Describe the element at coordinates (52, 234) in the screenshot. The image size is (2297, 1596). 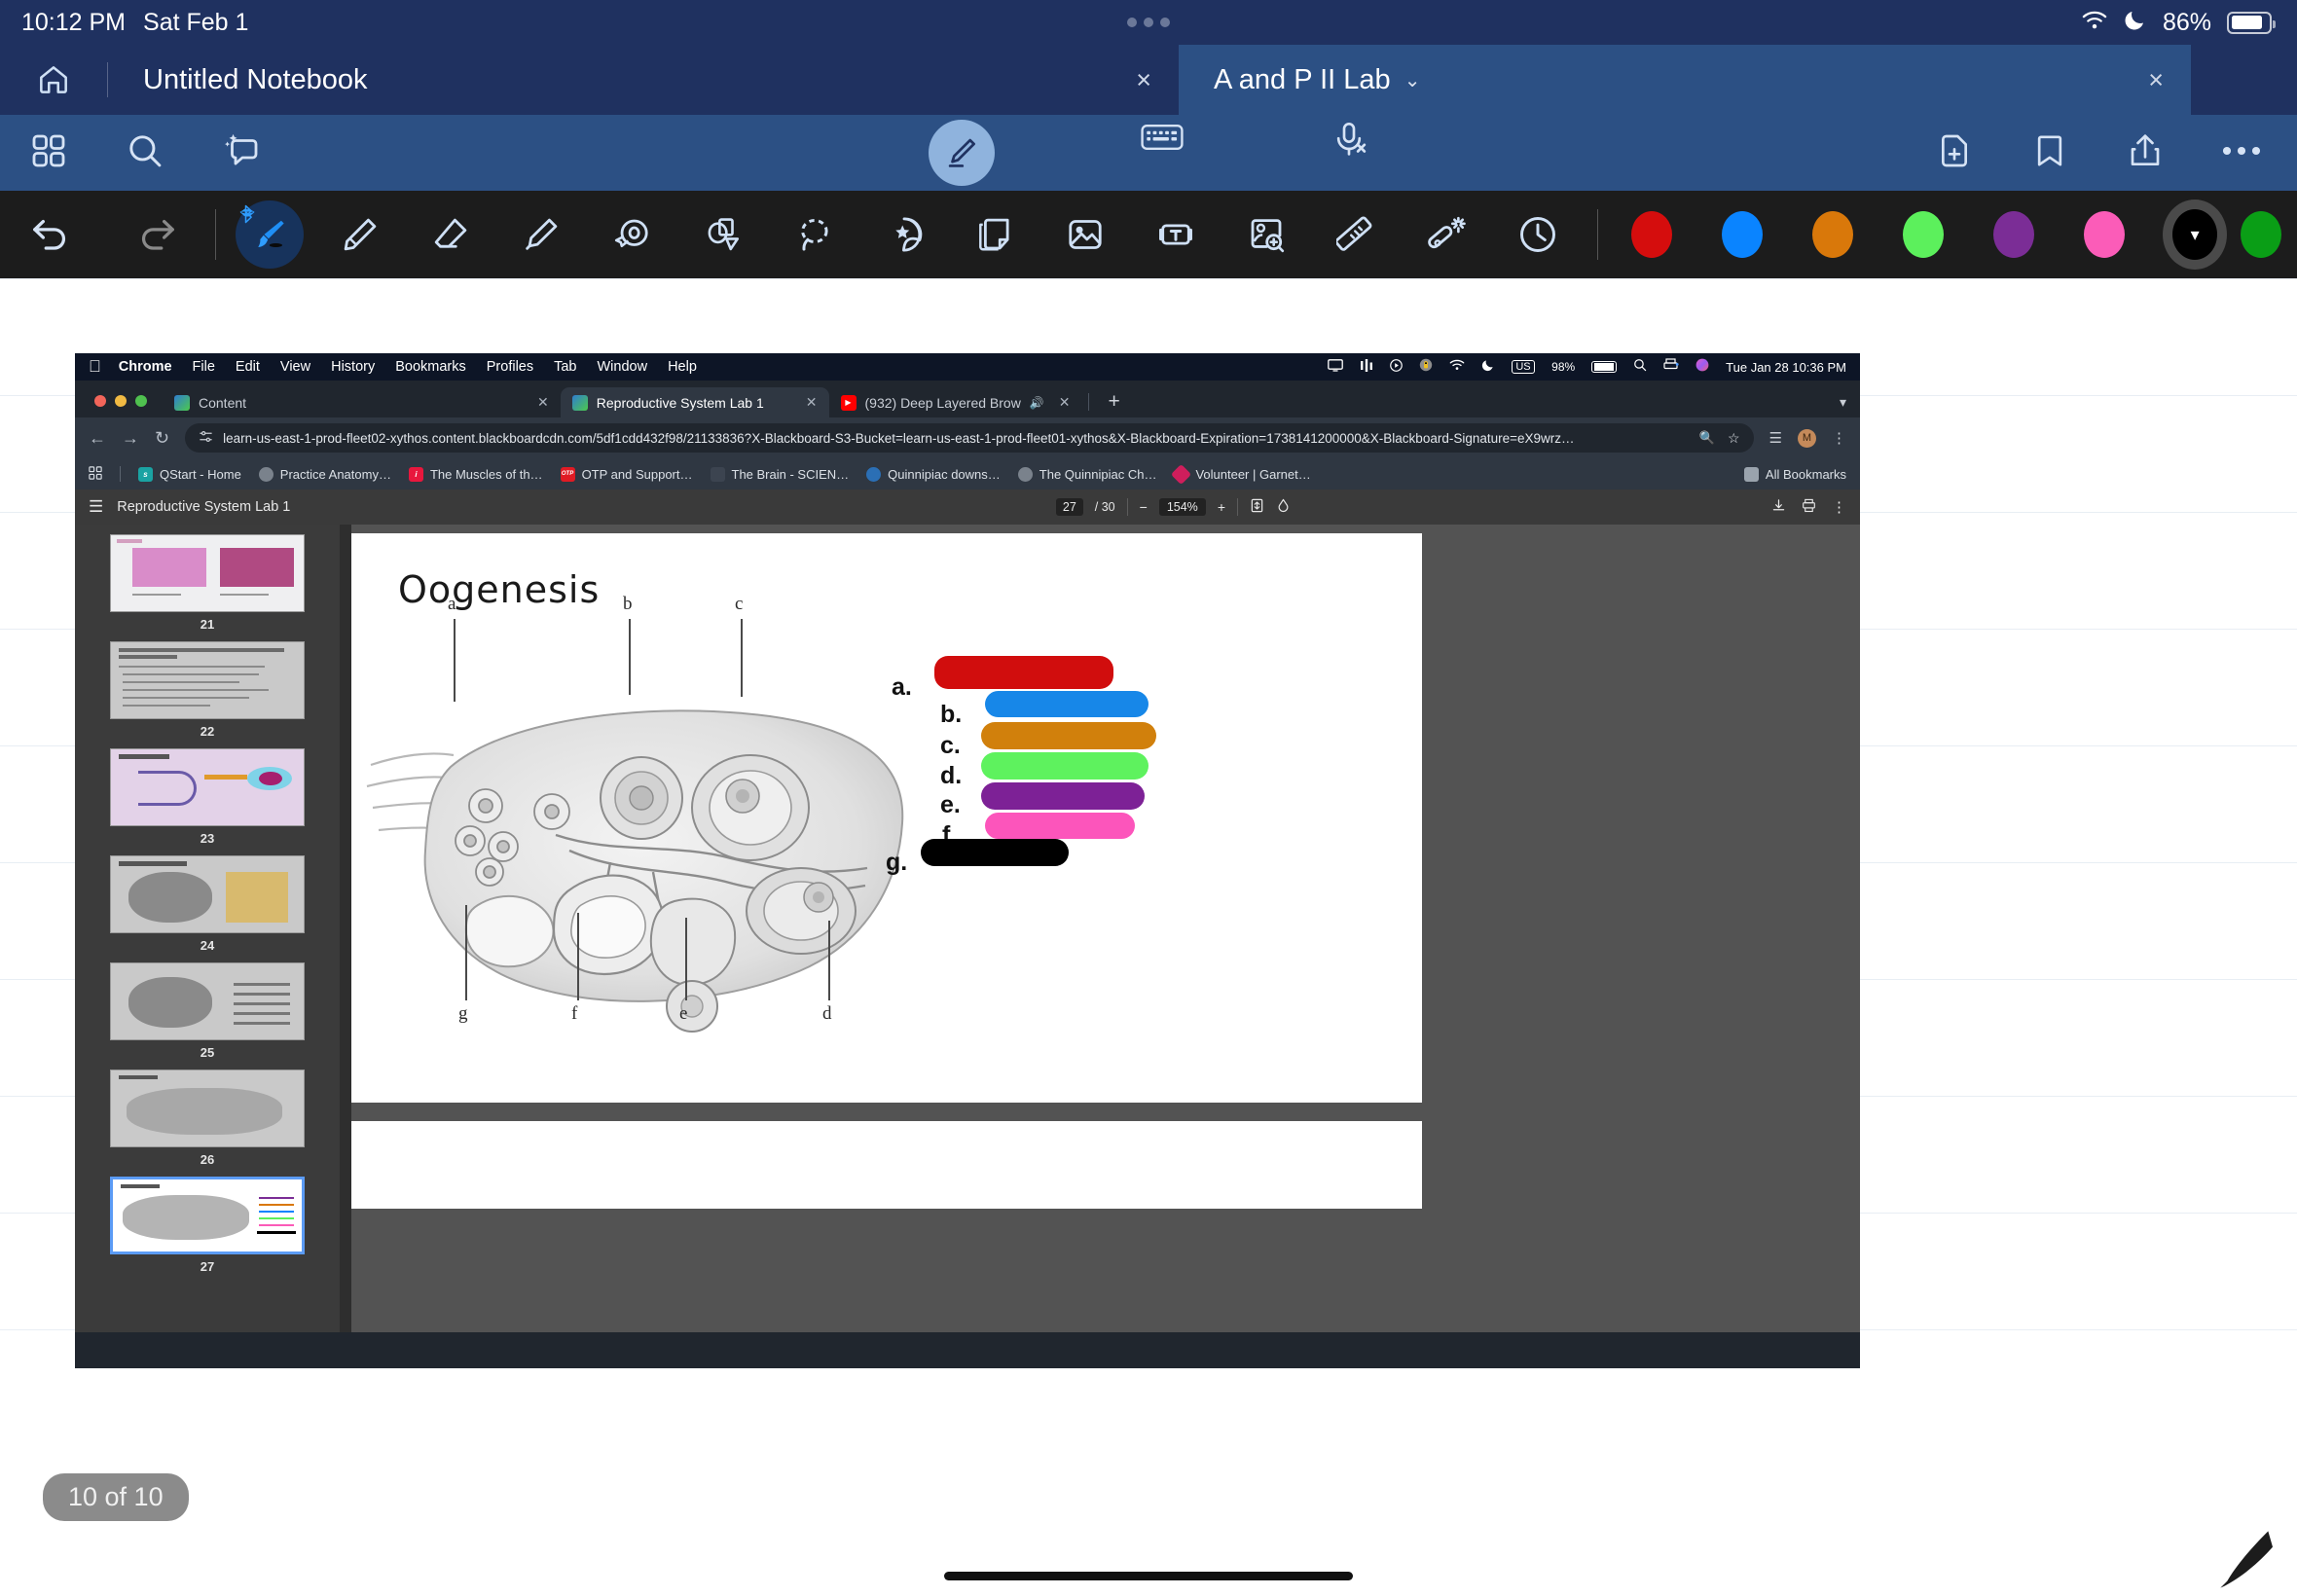
I see `undo-button` at that location.